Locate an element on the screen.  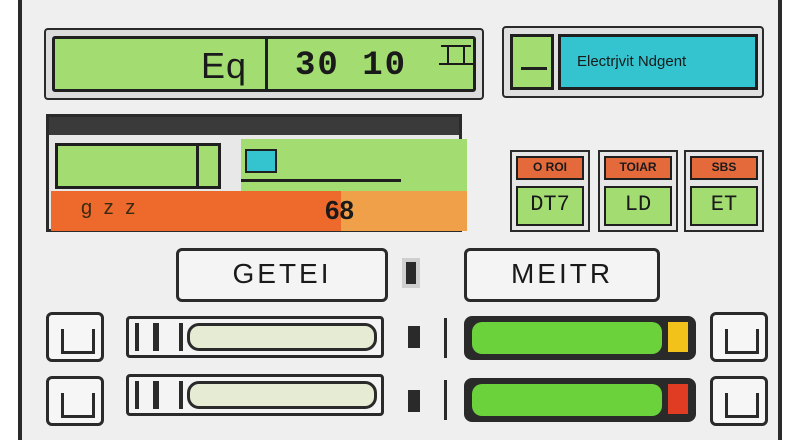
title-panel: Electrjvit Ndgent is located at coordinates (658, 62).